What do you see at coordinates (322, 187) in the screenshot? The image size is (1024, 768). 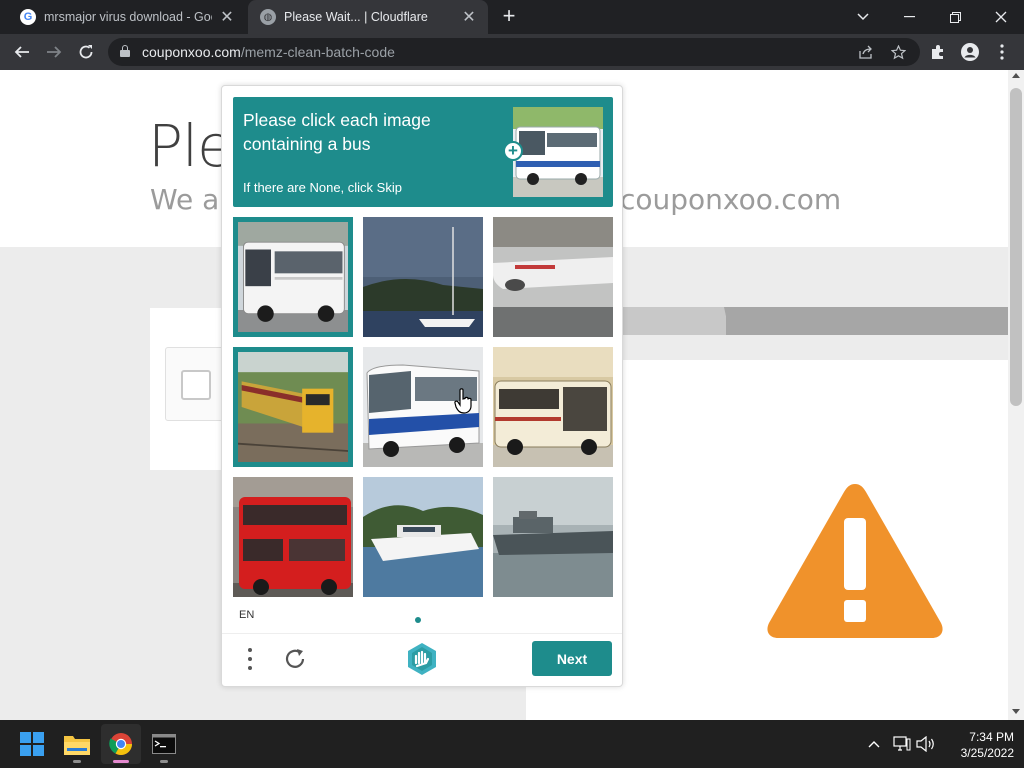 I see `captcha-skip-hint: If there are None, click Skip` at bounding box center [322, 187].